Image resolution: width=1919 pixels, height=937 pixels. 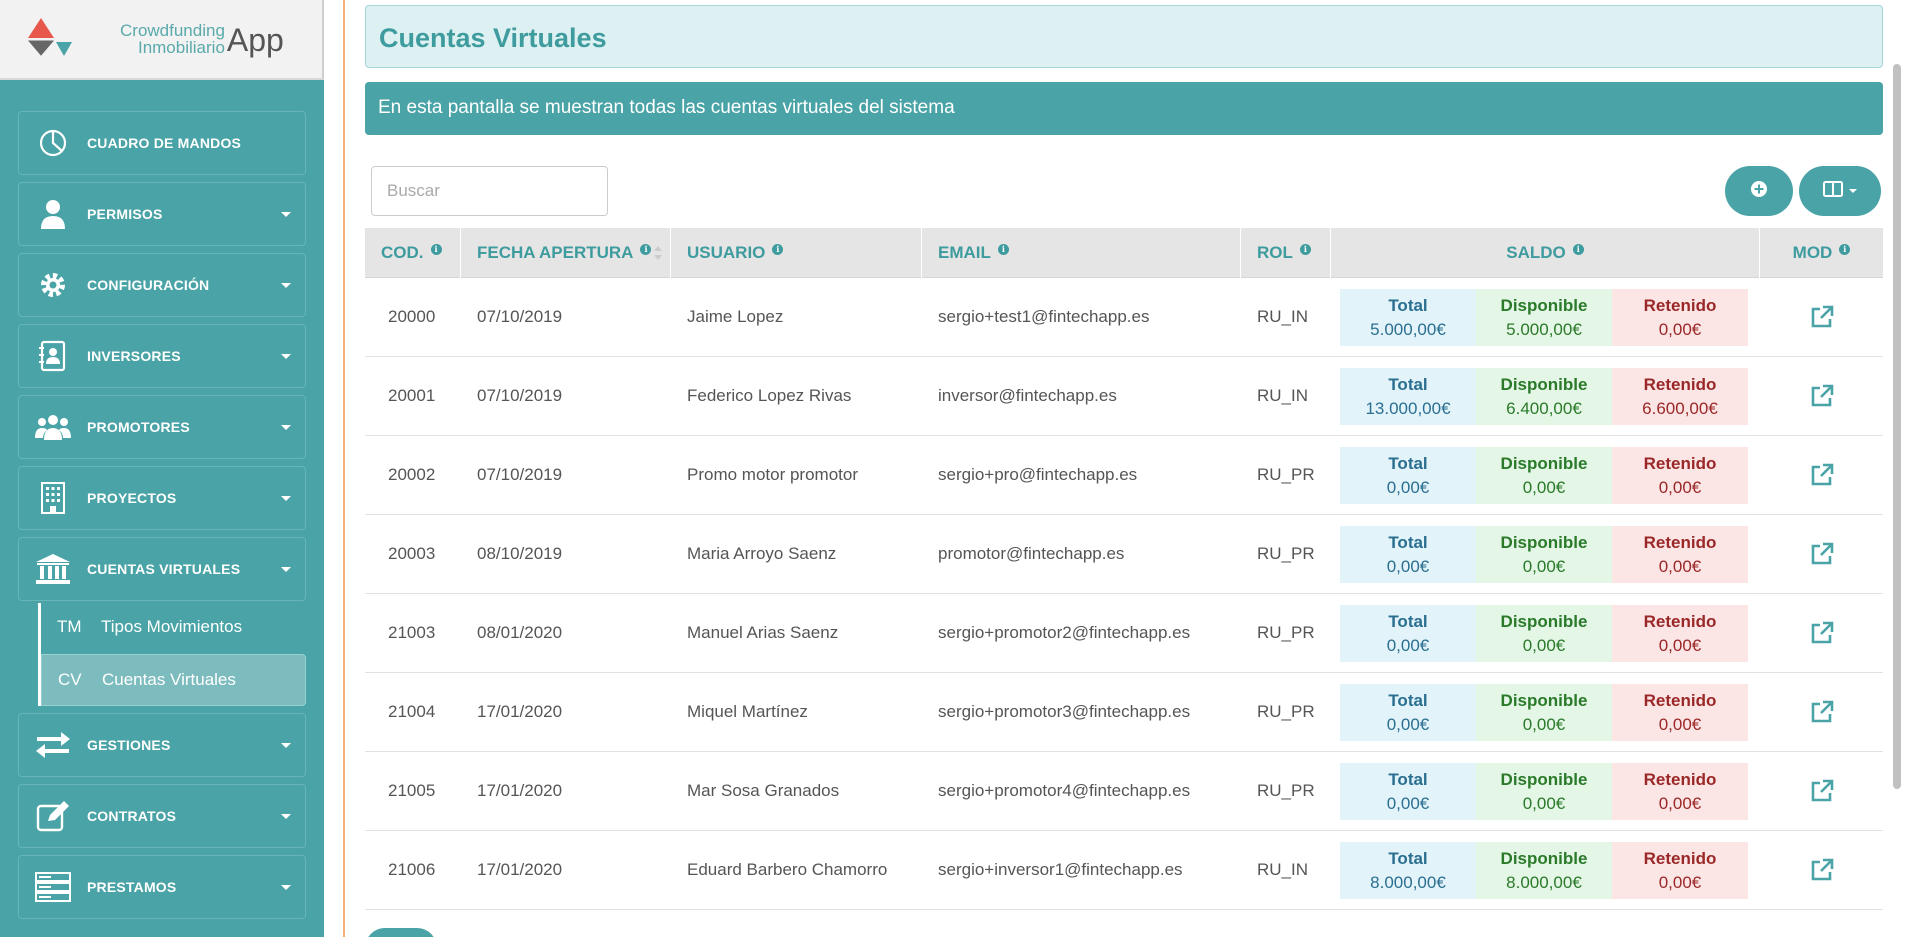 What do you see at coordinates (1275, 252) in the screenshot?
I see `column-header-label: ROL` at bounding box center [1275, 252].